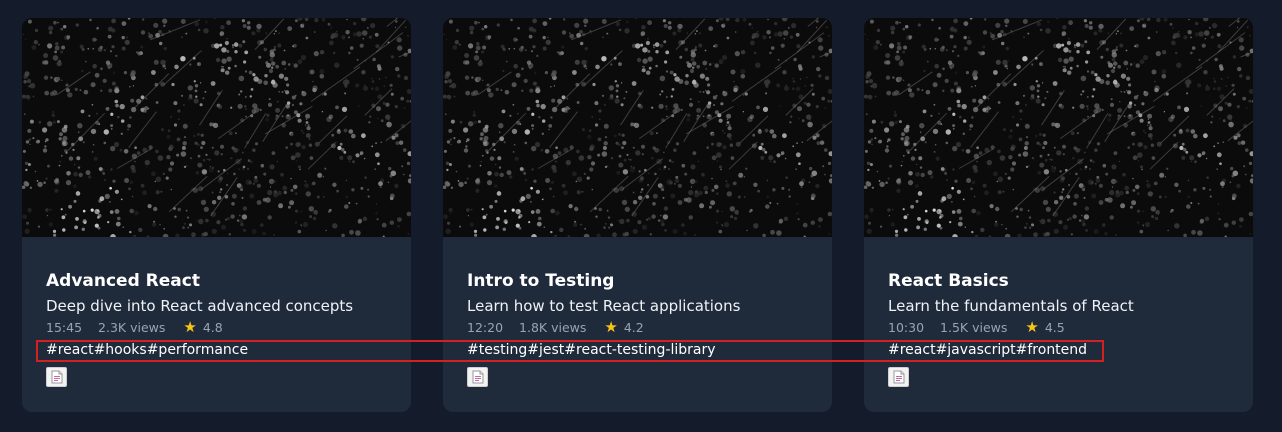 Image resolution: width=1282 pixels, height=432 pixels. What do you see at coordinates (639, 350) in the screenshot?
I see `tag: #react-testing-library` at bounding box center [639, 350].